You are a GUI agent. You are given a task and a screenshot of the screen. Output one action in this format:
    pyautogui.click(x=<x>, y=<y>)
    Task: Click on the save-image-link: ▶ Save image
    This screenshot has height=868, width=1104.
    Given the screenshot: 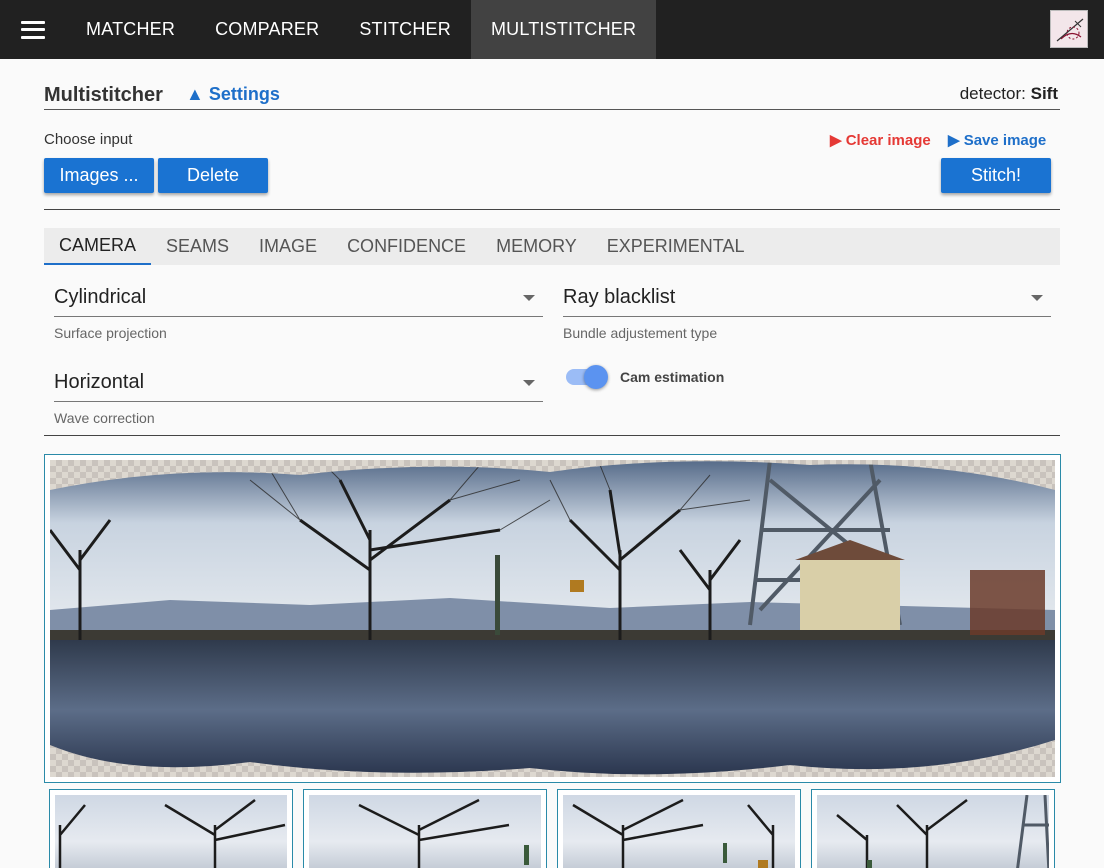 What is the action you would take?
    pyautogui.click(x=997, y=140)
    